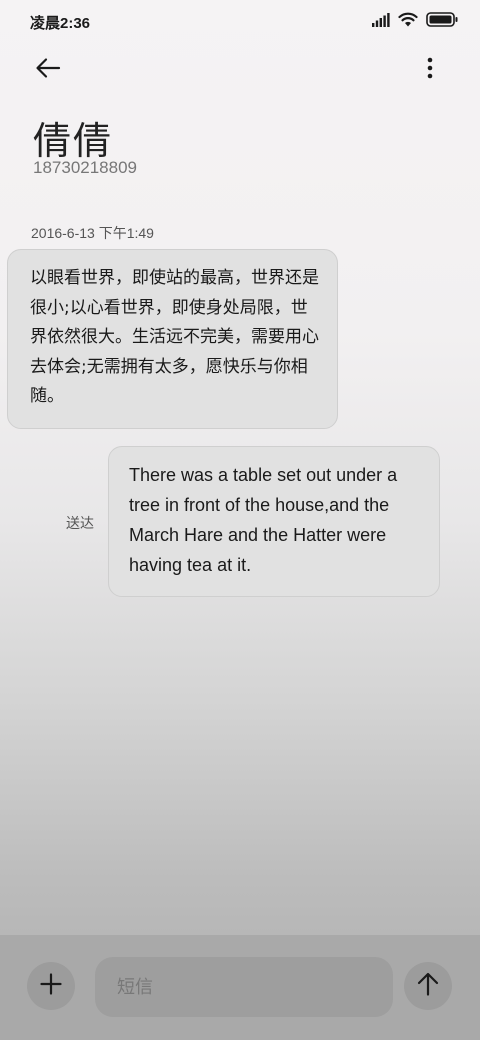 This screenshot has width=480, height=1040. Describe the element at coordinates (240, 70) in the screenshot. I see `app-bar` at that location.